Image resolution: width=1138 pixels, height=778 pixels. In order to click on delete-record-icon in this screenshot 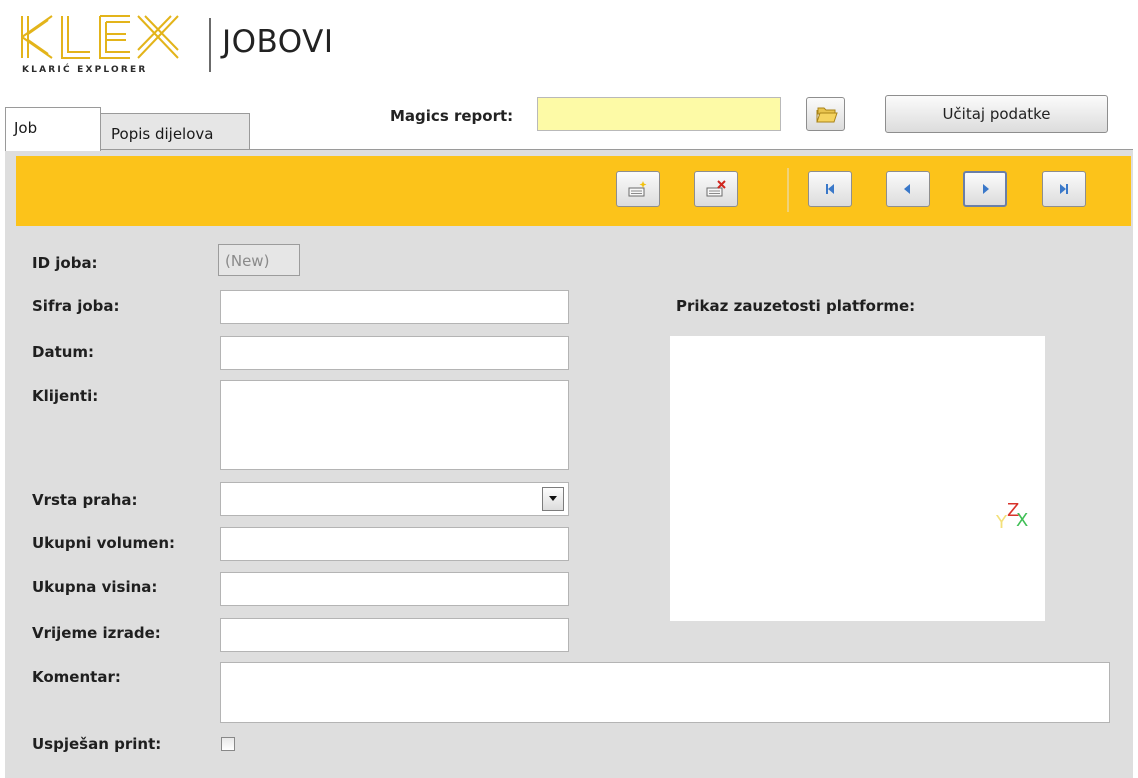, I will do `click(716, 188)`.